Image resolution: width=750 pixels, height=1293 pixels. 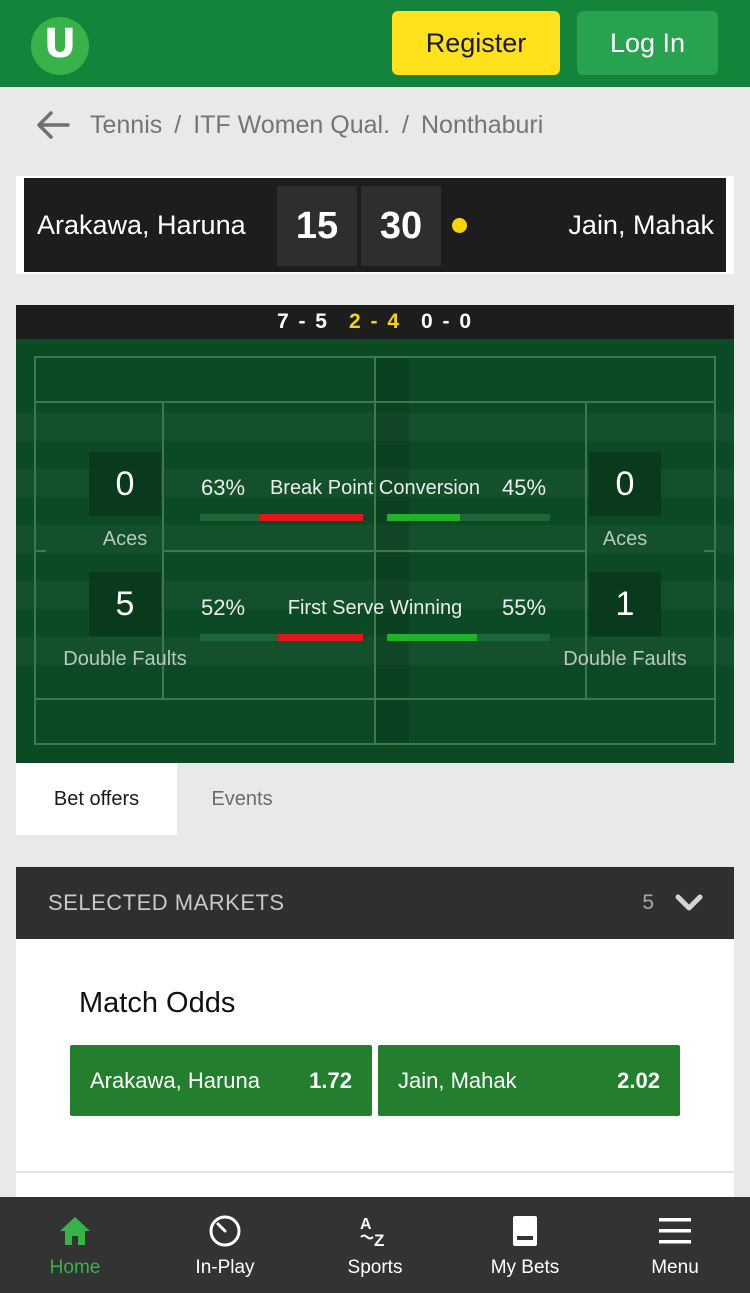 I want to click on breadcrumb-event: Nonthaburi, so click(x=482, y=124).